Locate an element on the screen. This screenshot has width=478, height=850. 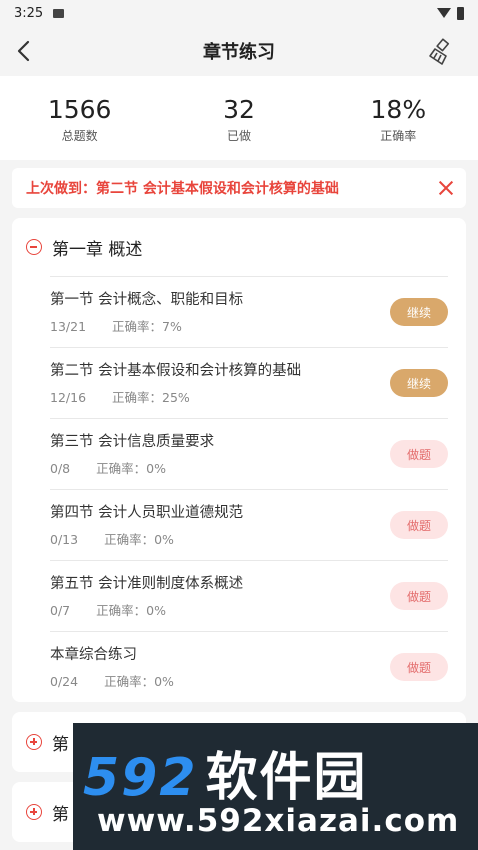
last-progress-banner: 上次做到：第二节 会计基本假设和会计核算的基础 is located at coordinates (239, 188).